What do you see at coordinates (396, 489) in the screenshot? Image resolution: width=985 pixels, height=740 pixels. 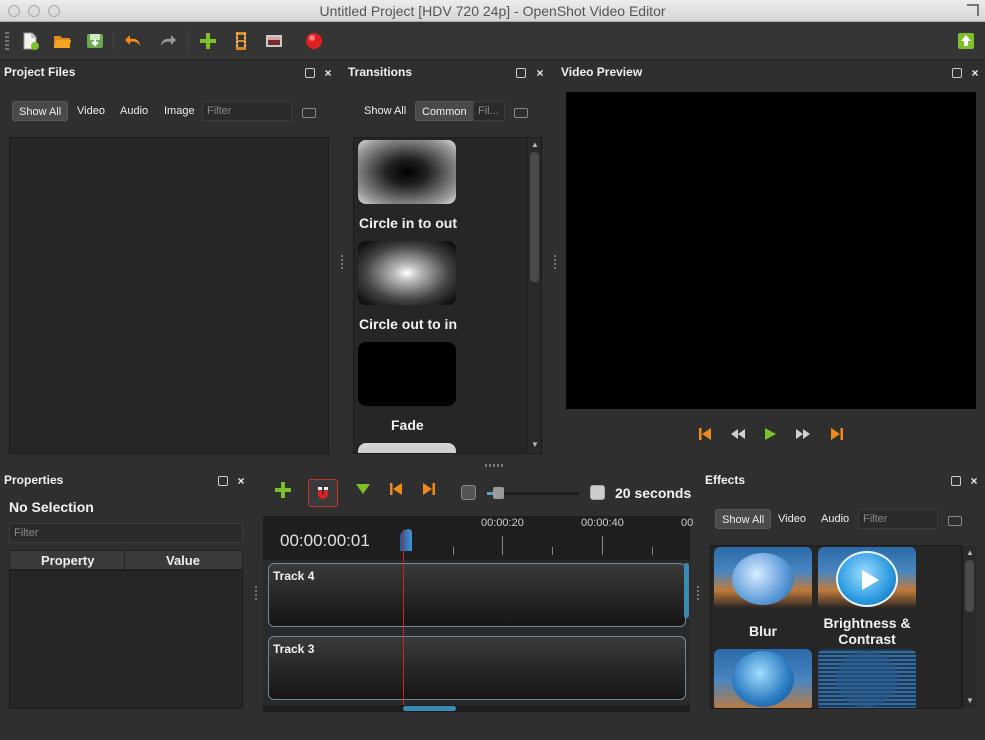 I see `previous-marker-icon` at bounding box center [396, 489].